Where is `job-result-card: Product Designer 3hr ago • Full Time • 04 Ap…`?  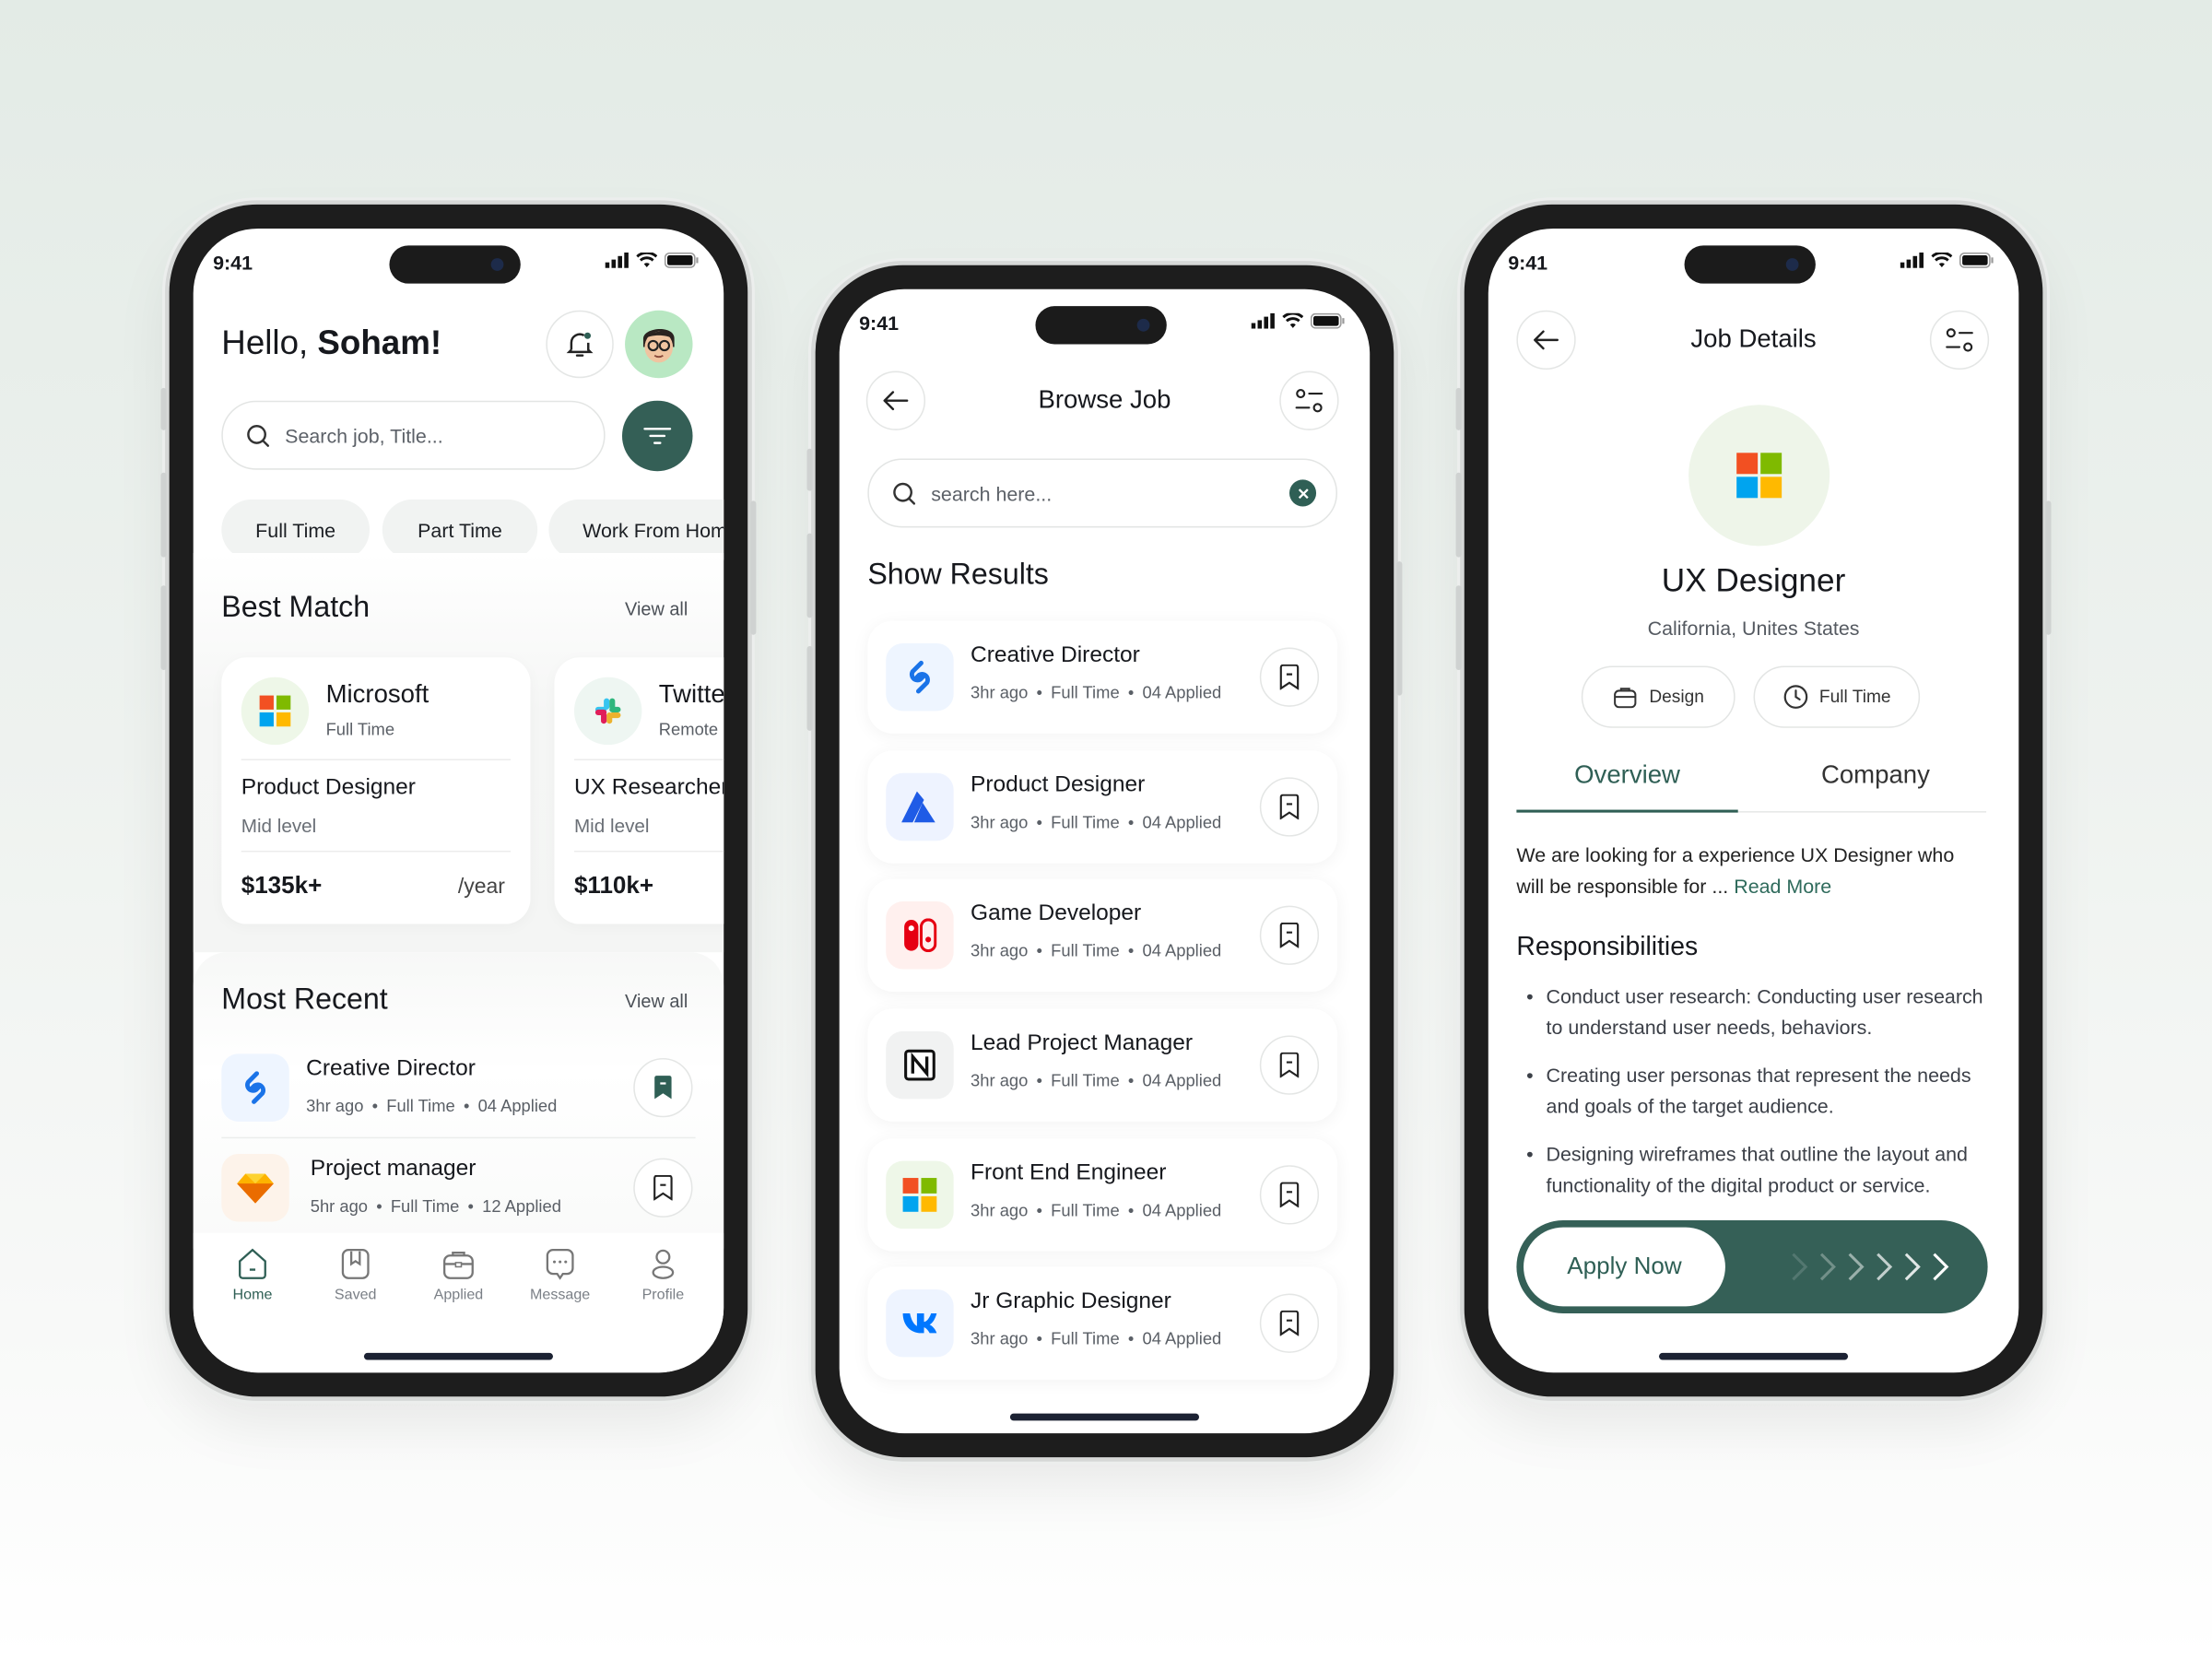 job-result-card: Product Designer 3hr ago • Full Time • 04 Ap… is located at coordinates (1102, 807).